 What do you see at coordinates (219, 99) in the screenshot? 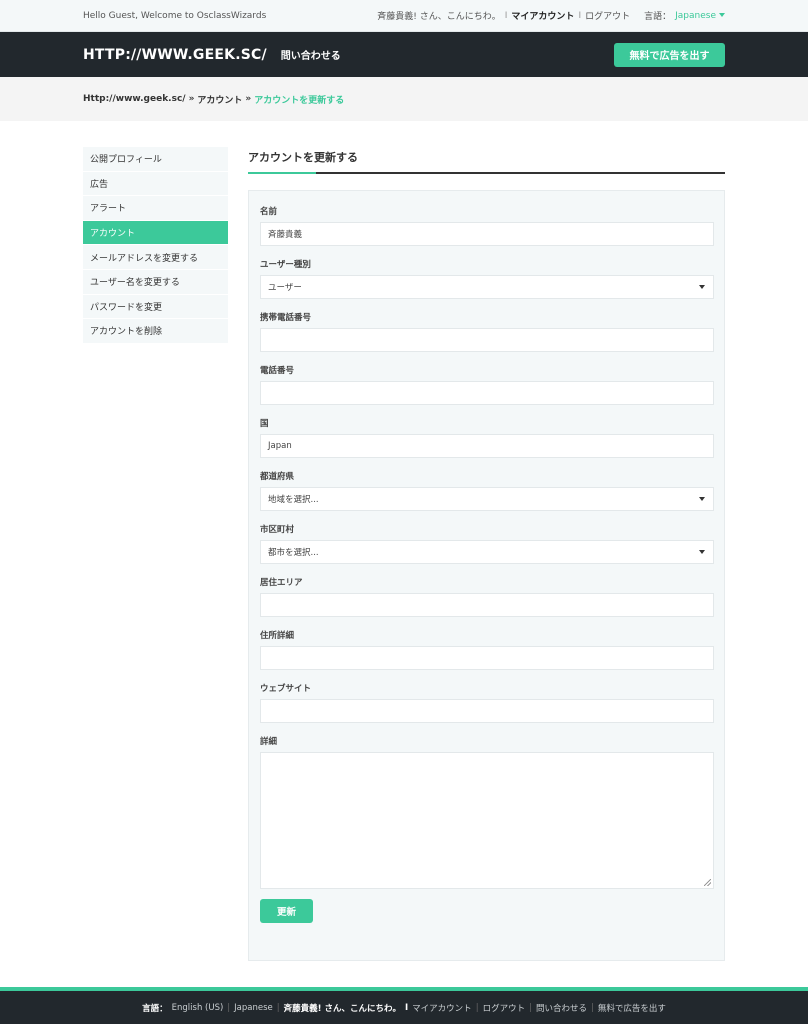
I see `breadcrumb-account: アカウント` at bounding box center [219, 99].